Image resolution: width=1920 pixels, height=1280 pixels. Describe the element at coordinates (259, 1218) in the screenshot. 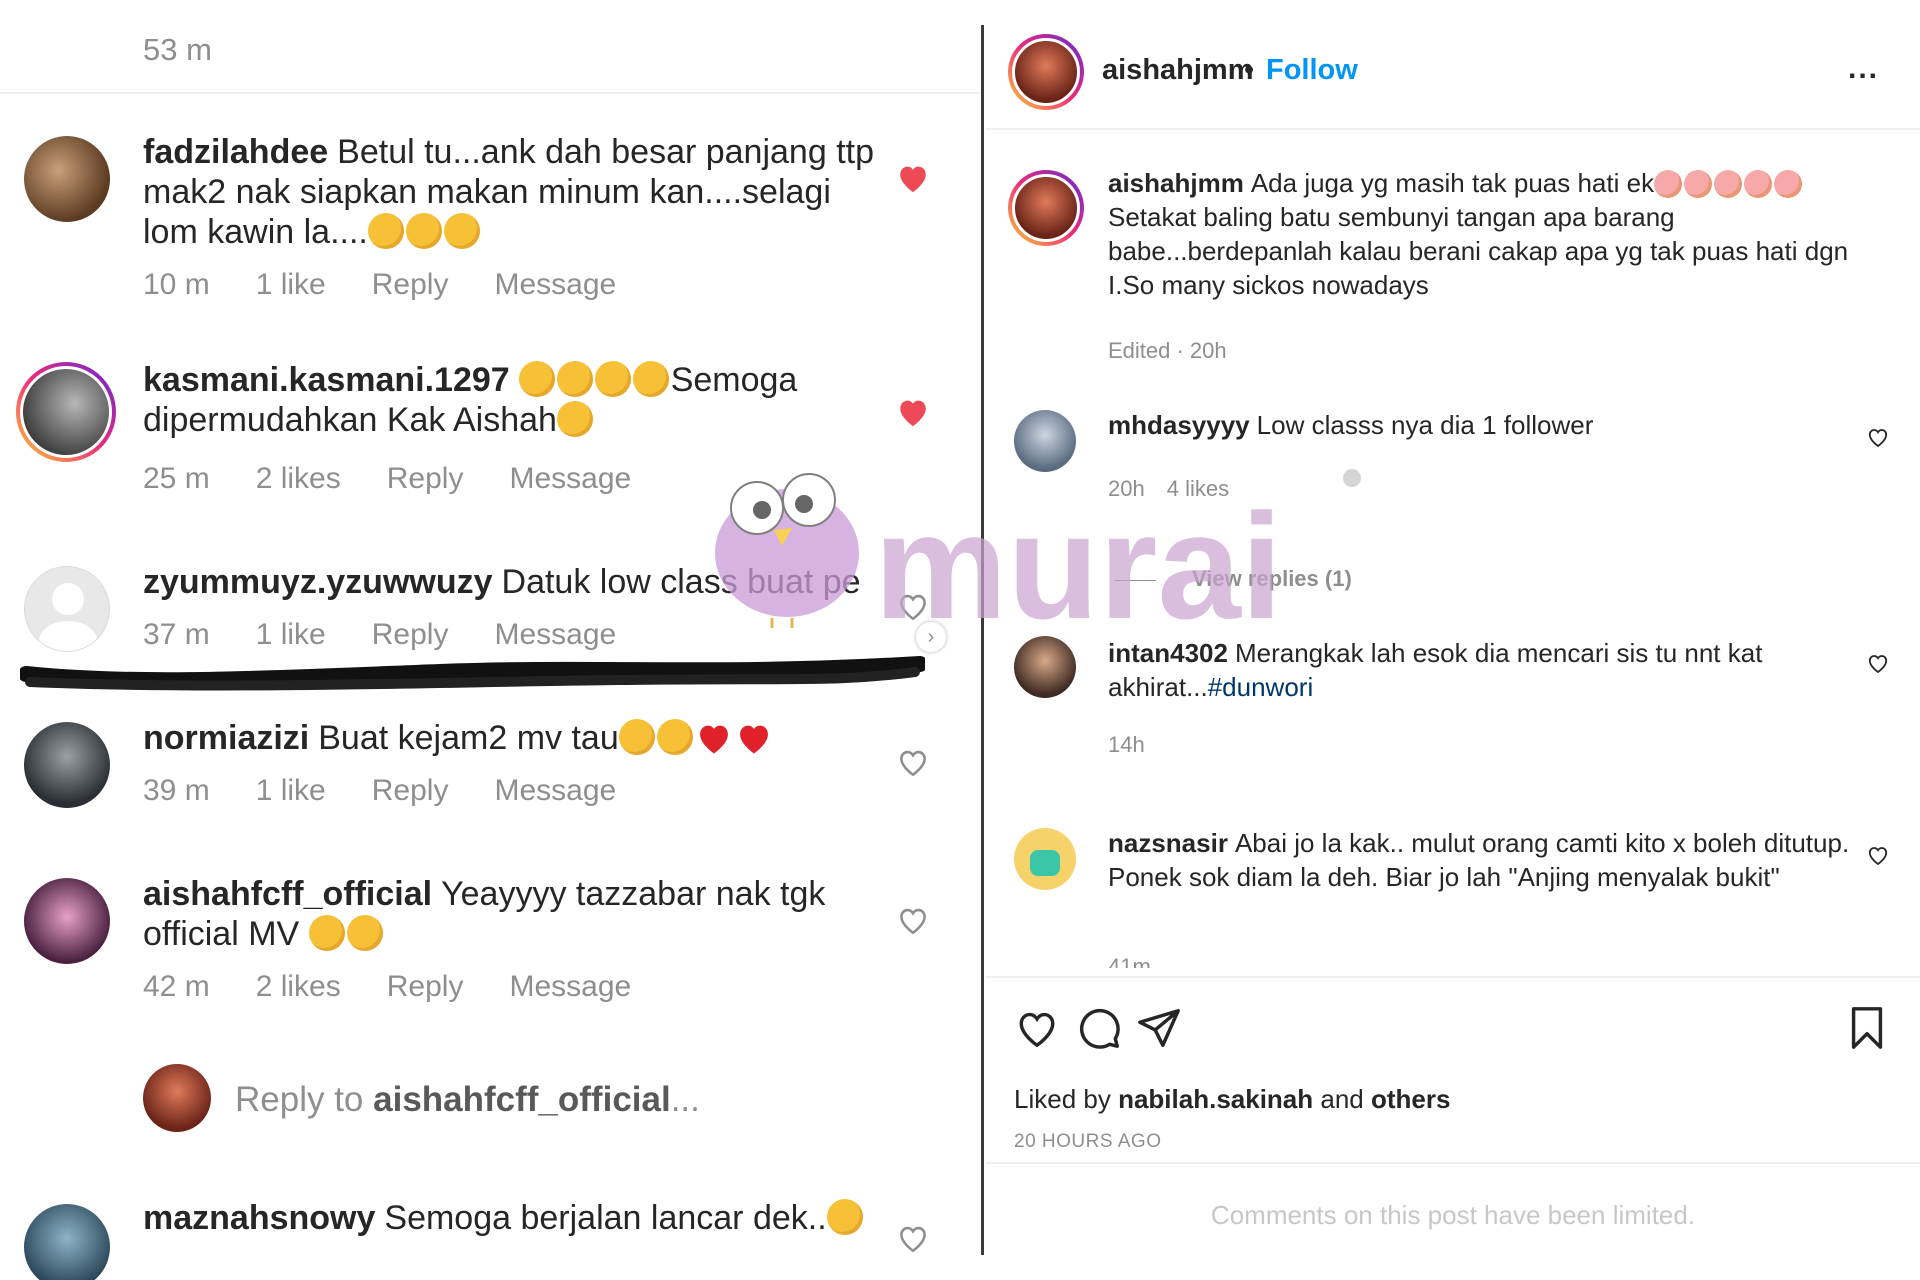

I see `comment-username: maznahsnowy` at that location.